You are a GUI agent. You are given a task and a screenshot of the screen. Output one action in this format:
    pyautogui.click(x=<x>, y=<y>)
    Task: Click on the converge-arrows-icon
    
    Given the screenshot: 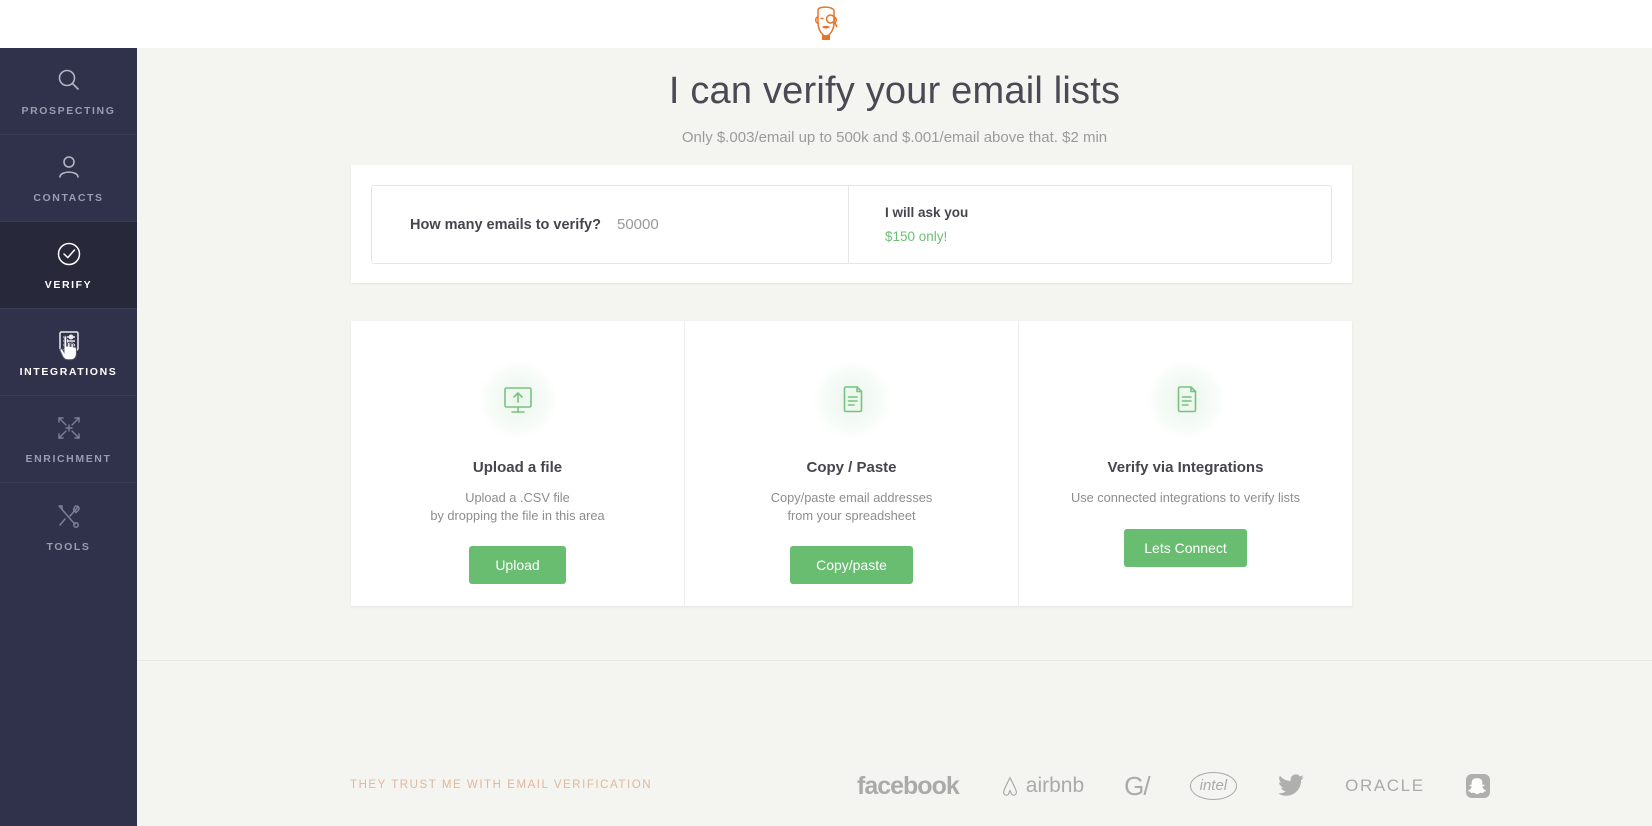 What is the action you would take?
    pyautogui.click(x=69, y=428)
    